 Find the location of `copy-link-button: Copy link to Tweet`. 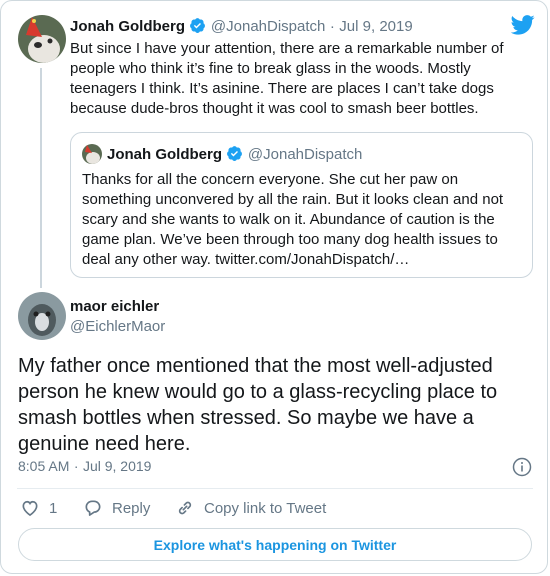

copy-link-button: Copy link to Tweet is located at coordinates (250, 508).